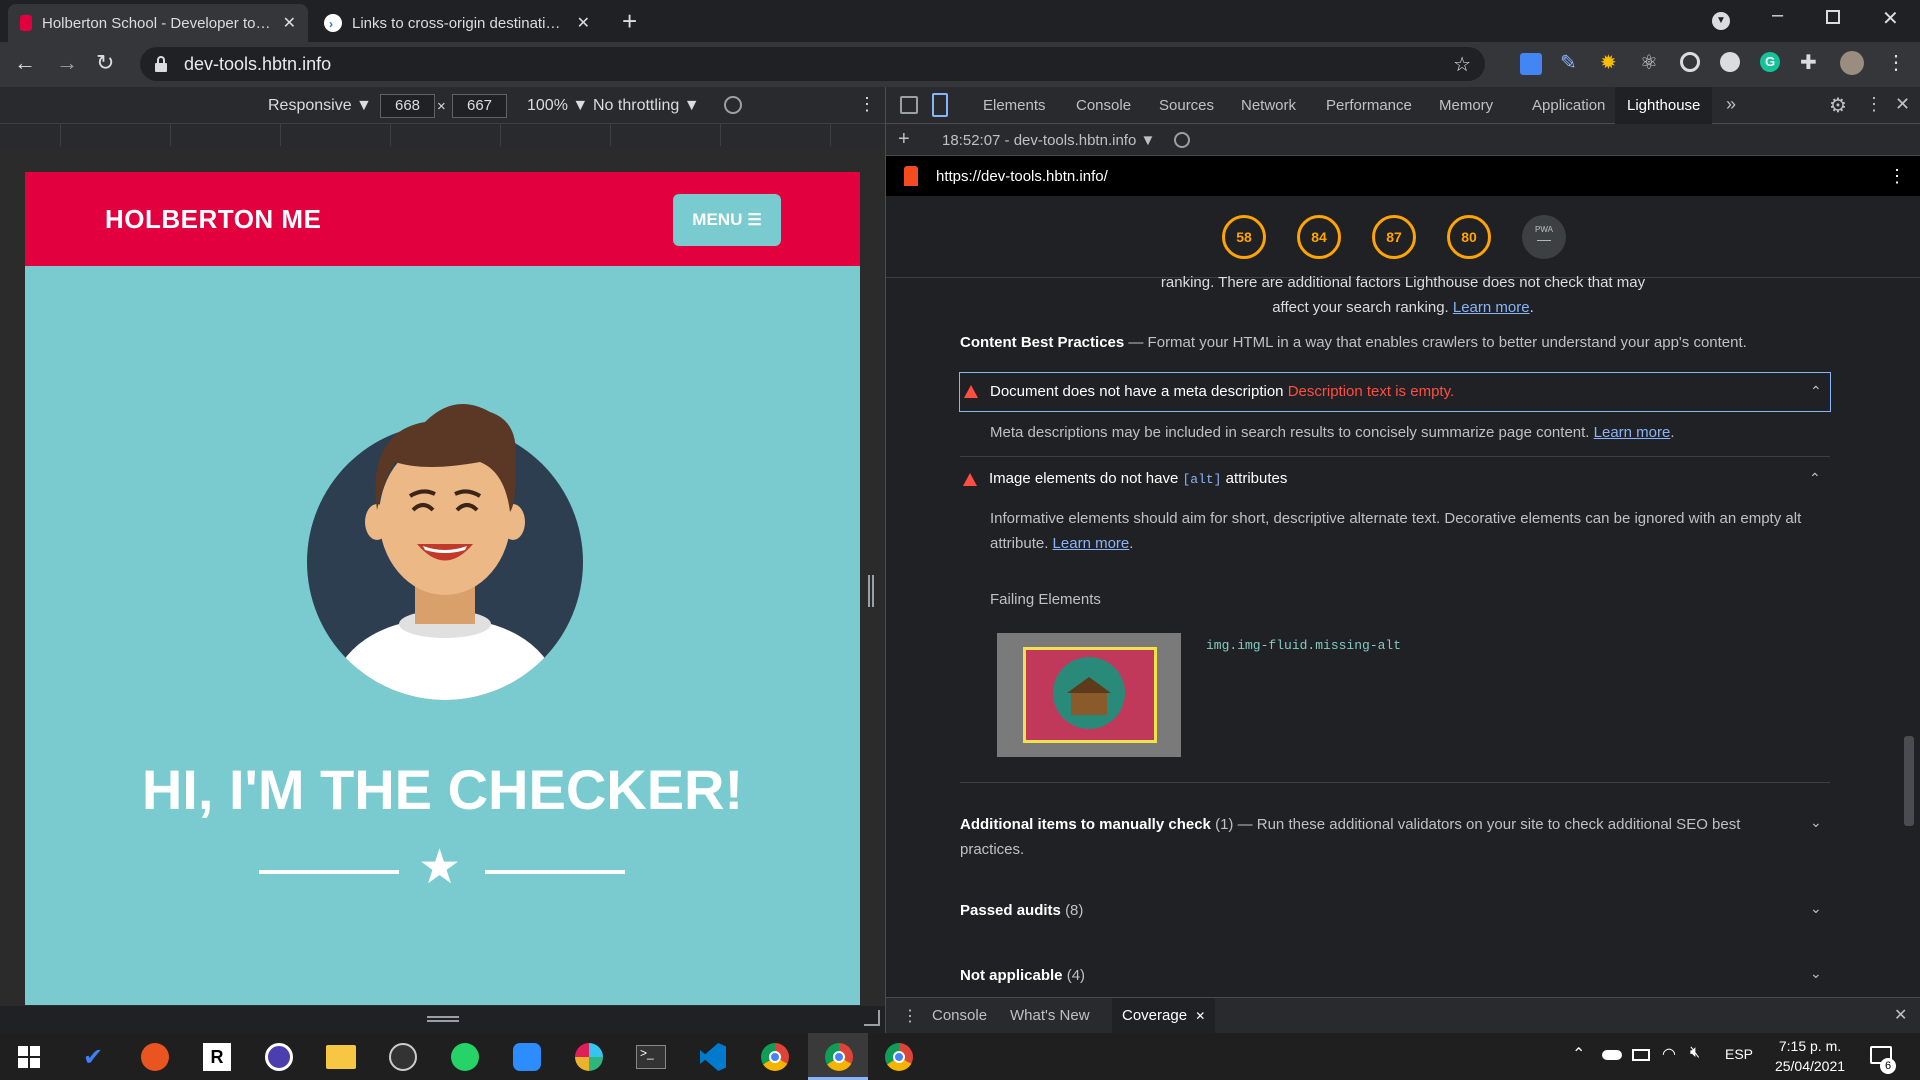 Image resolution: width=1920 pixels, height=1080 pixels. I want to click on zoom-select: 100% ▼, so click(557, 106).